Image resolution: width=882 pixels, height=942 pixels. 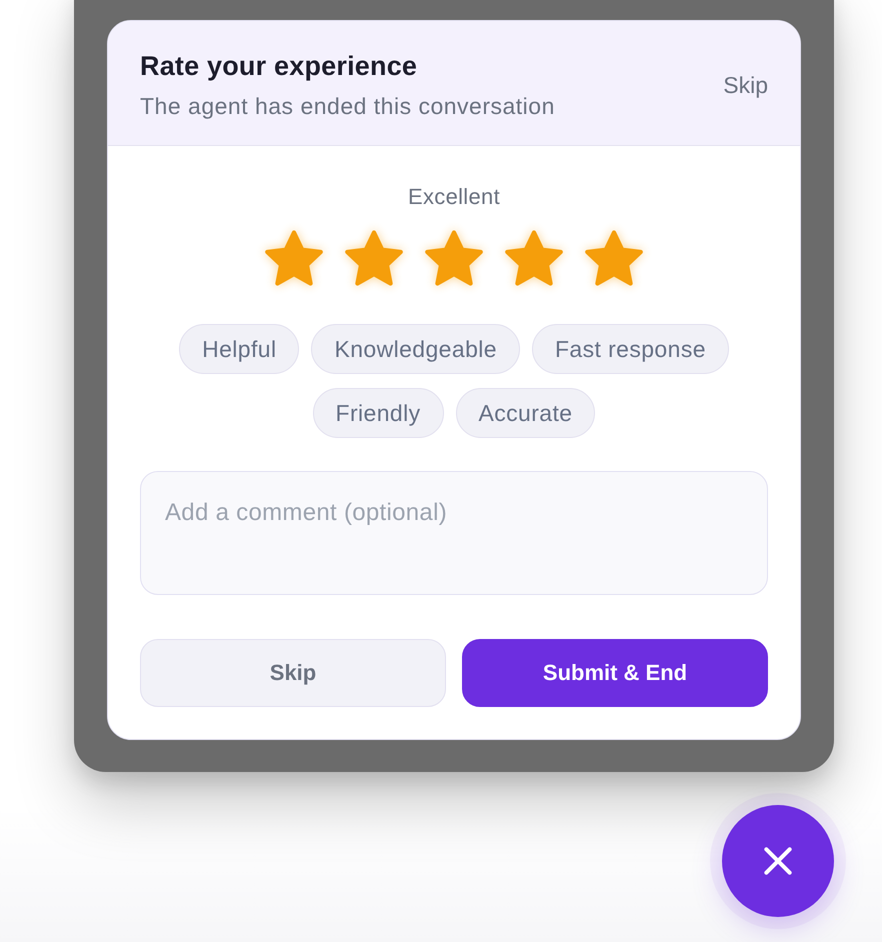 I want to click on tag-chip: Helpful, so click(x=239, y=349).